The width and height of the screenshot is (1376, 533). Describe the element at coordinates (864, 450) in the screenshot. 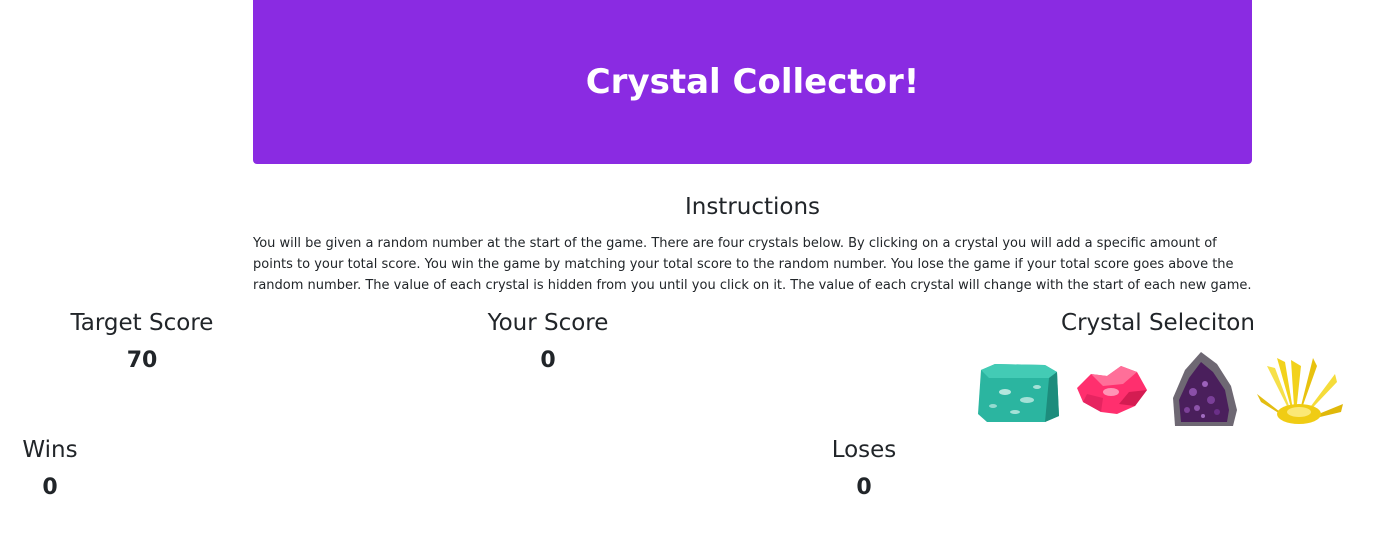

I see `losses-label: Loses` at that location.